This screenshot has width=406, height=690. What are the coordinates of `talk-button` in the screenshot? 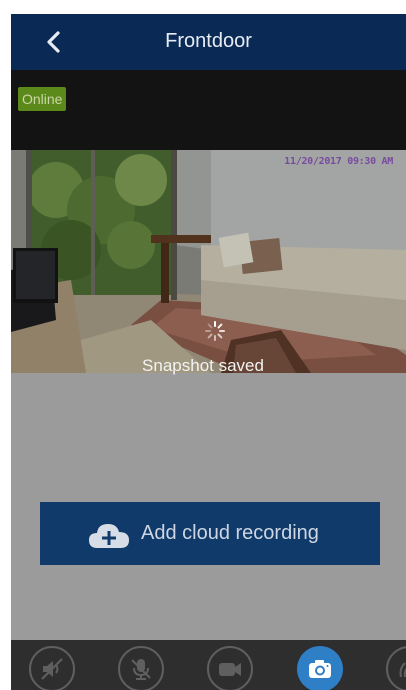 It's located at (396, 668).